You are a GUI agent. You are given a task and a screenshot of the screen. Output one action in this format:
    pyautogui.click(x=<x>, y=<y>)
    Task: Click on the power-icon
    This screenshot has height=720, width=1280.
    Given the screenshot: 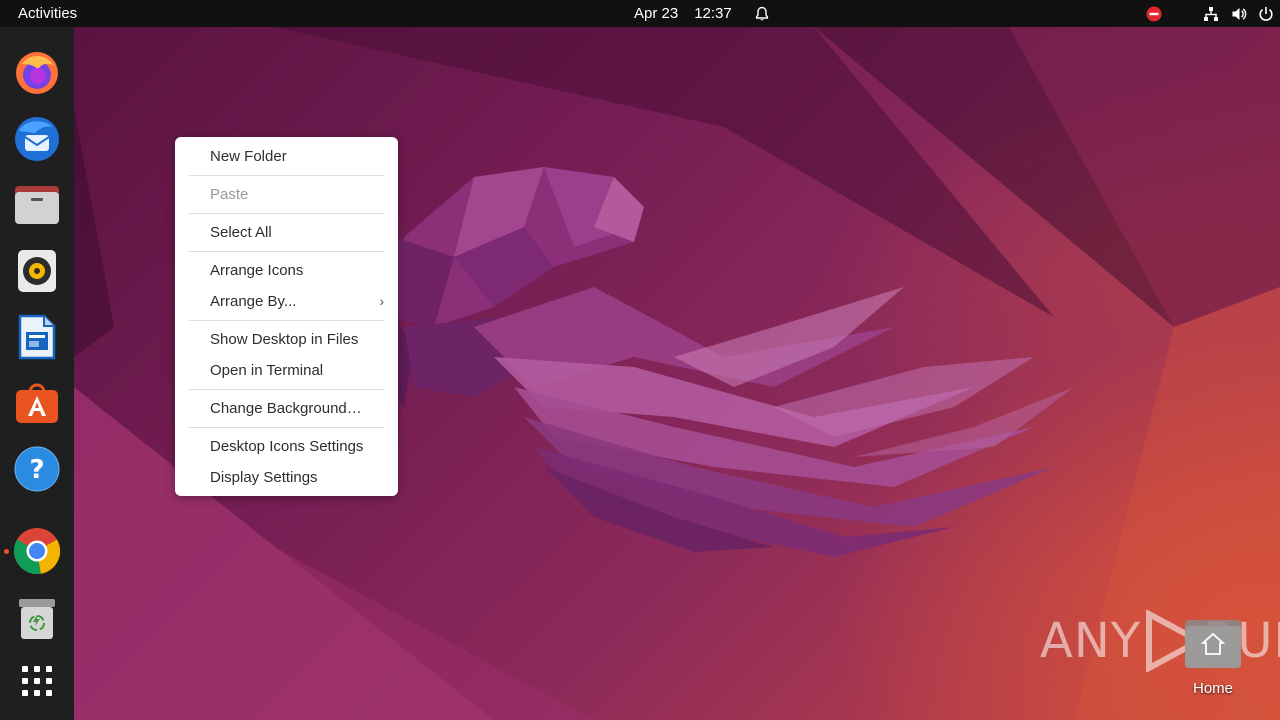 What is the action you would take?
    pyautogui.click(x=1266, y=13)
    